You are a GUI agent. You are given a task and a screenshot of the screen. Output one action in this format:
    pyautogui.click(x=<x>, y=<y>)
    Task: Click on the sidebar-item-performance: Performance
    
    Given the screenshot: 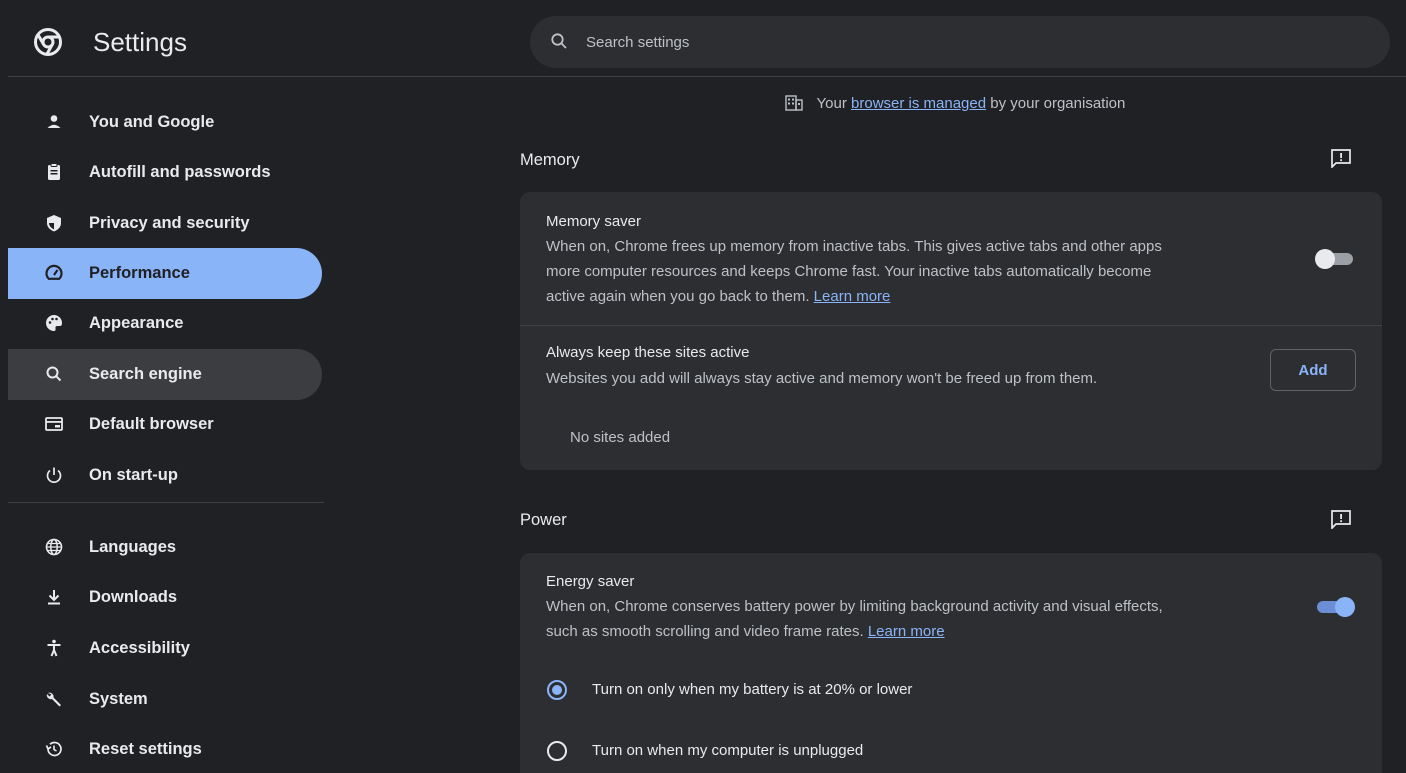 What is the action you would take?
    pyautogui.click(x=165, y=273)
    